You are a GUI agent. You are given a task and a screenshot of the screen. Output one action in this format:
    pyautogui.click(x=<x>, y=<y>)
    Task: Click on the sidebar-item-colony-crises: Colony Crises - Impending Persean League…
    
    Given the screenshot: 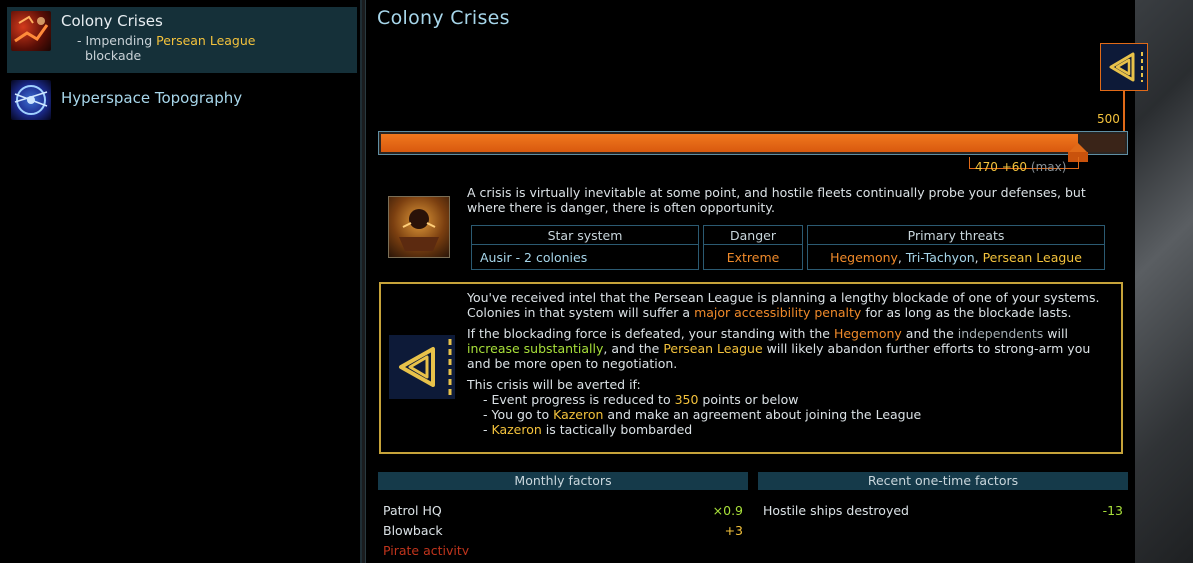 What is the action you would take?
    pyautogui.click(x=182, y=40)
    